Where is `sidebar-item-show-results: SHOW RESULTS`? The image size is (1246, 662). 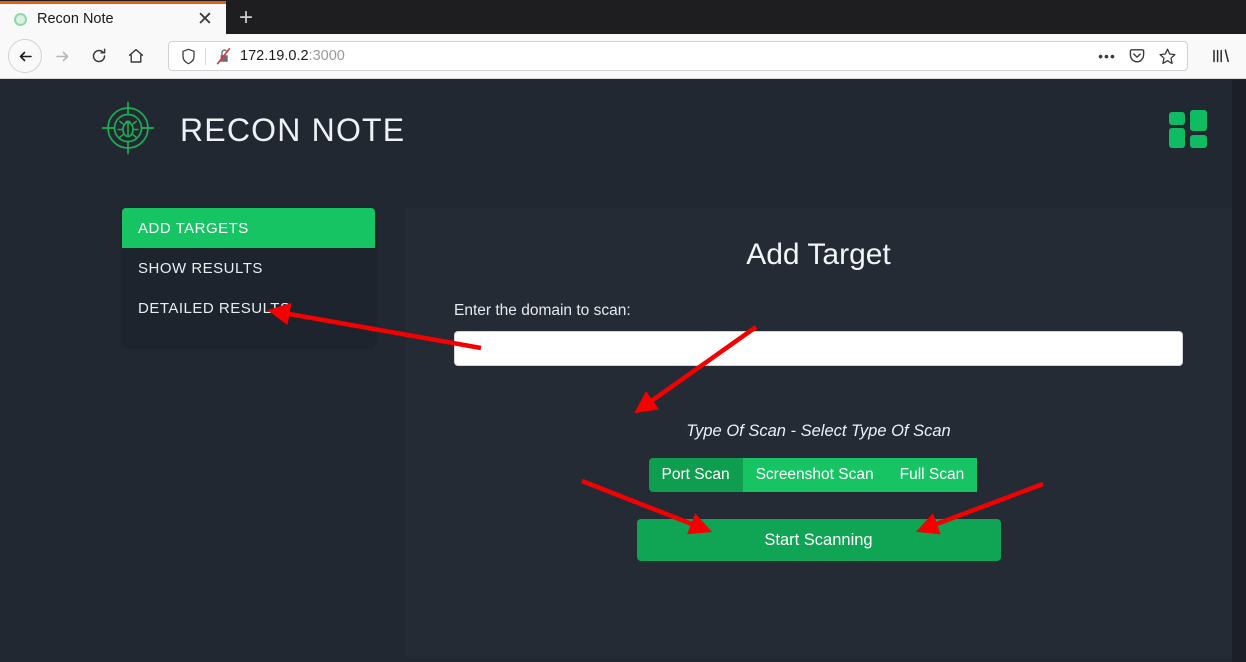
sidebar-item-show-results: SHOW RESULTS is located at coordinates (248, 268).